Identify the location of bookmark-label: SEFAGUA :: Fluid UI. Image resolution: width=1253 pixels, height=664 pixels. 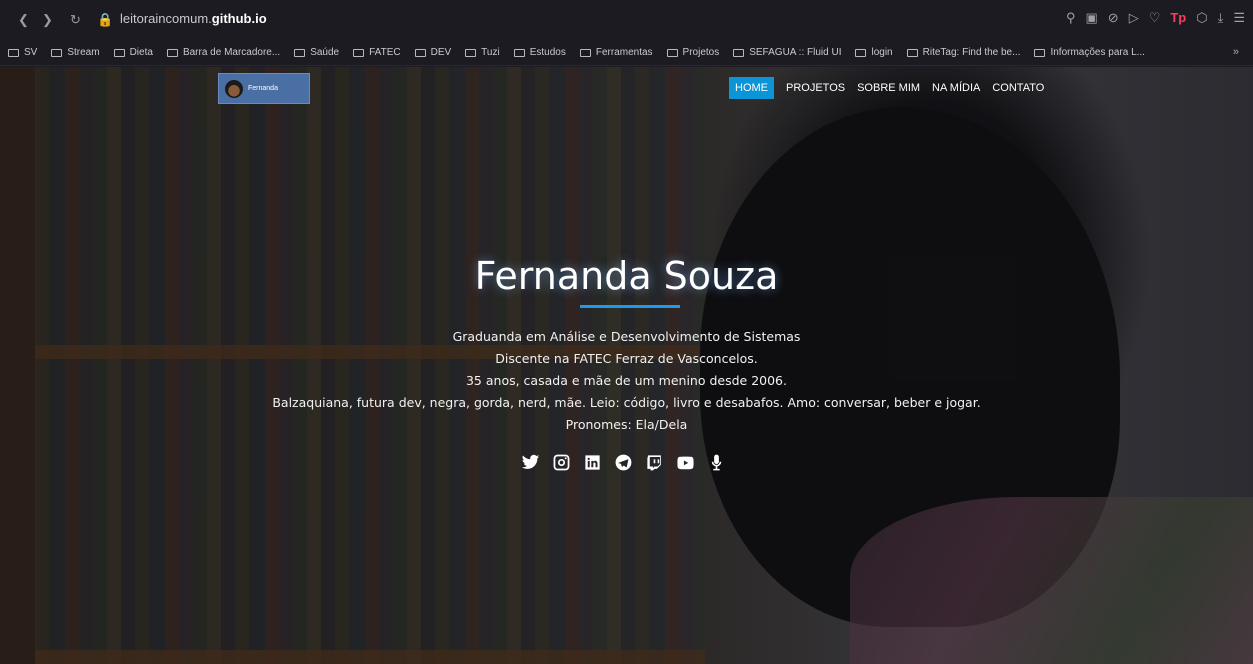
(795, 52).